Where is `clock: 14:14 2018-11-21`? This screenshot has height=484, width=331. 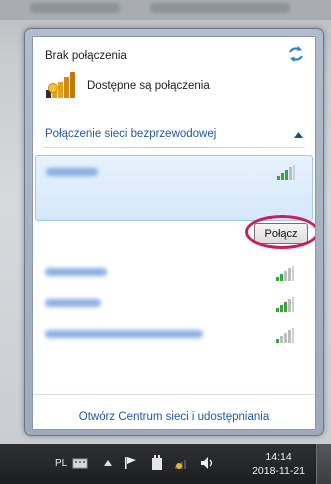
clock: 14:14 2018-11-21 is located at coordinates (278, 464).